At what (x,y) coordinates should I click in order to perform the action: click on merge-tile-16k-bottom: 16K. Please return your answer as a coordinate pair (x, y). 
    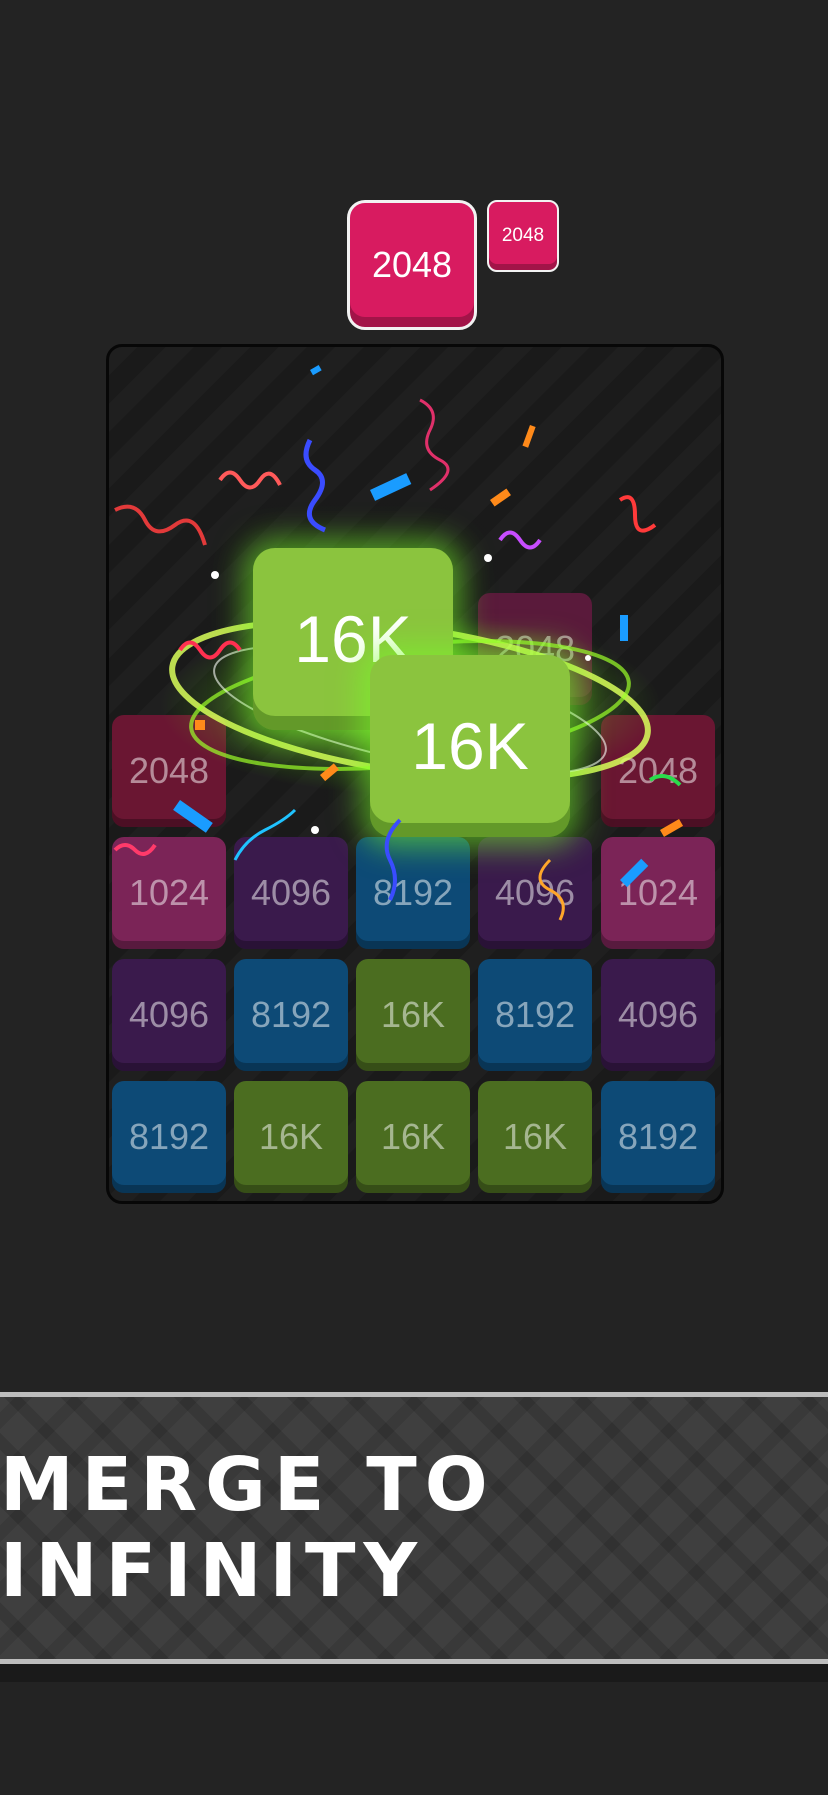
    Looking at the image, I should click on (470, 746).